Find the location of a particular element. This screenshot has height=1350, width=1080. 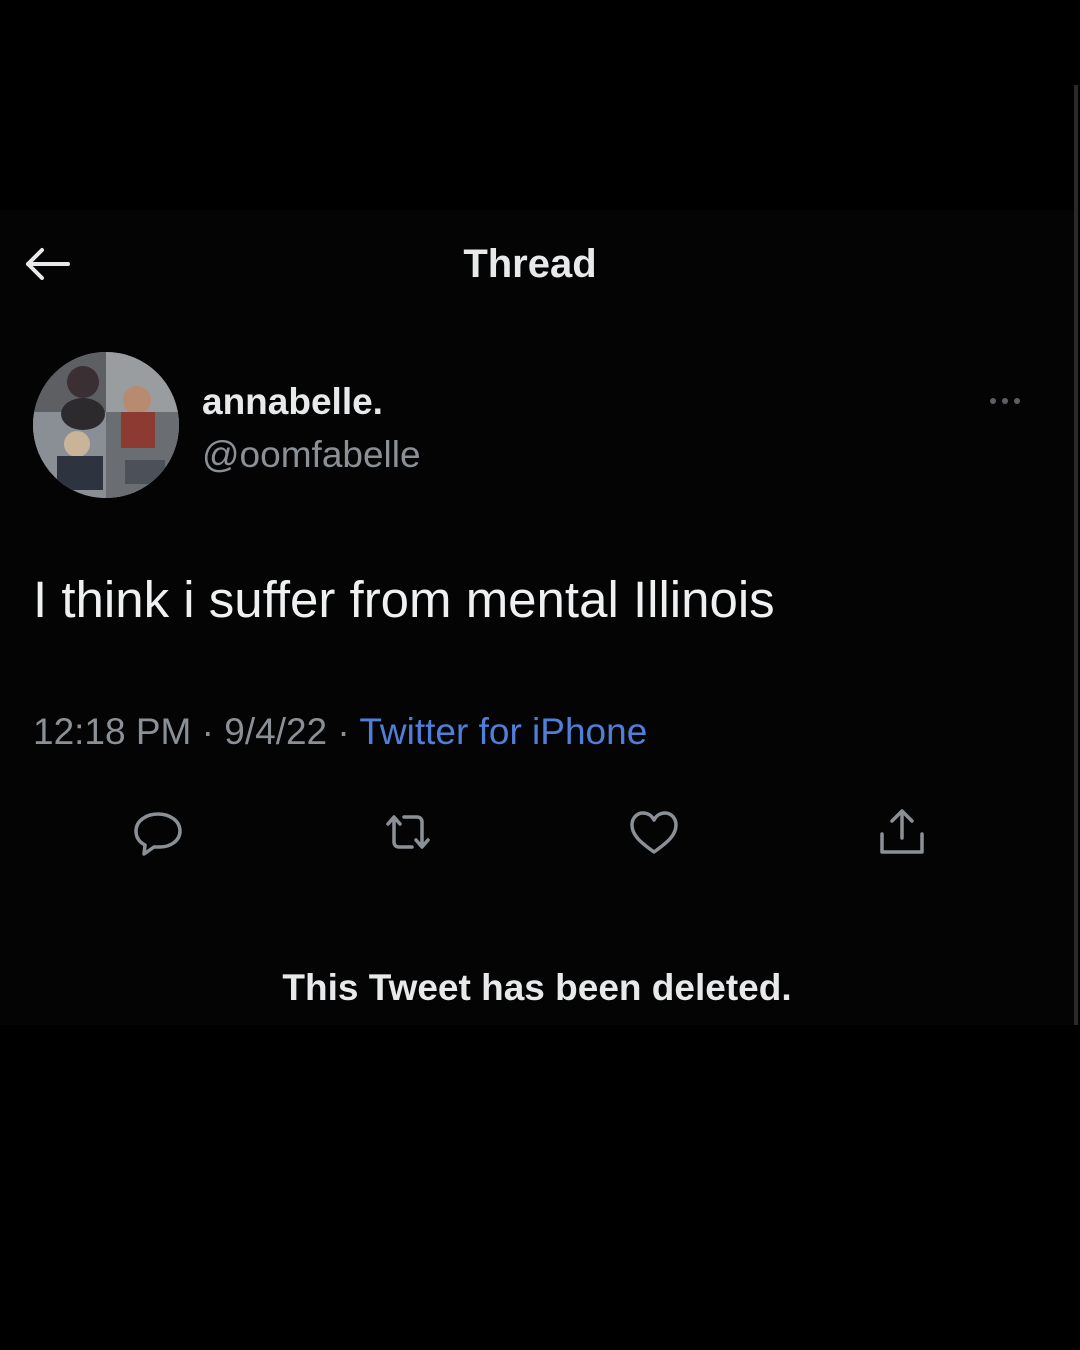

reply-bubble-icon is located at coordinates (158, 834).